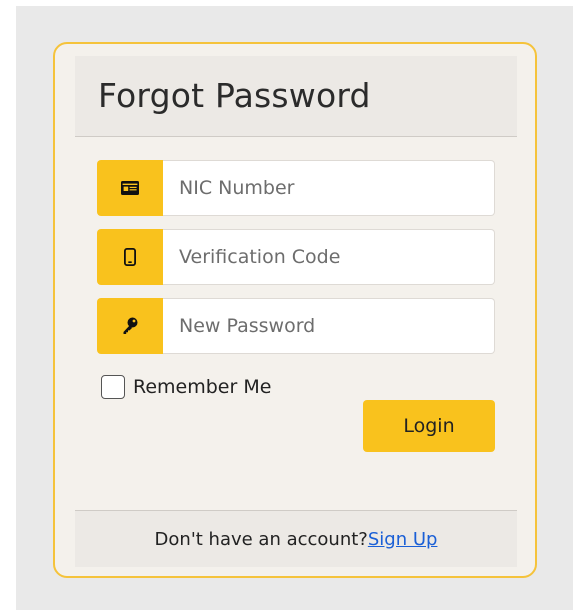 The image size is (579, 610). Describe the element at coordinates (403, 539) in the screenshot. I see `sign-up-link: Sign Up` at that location.